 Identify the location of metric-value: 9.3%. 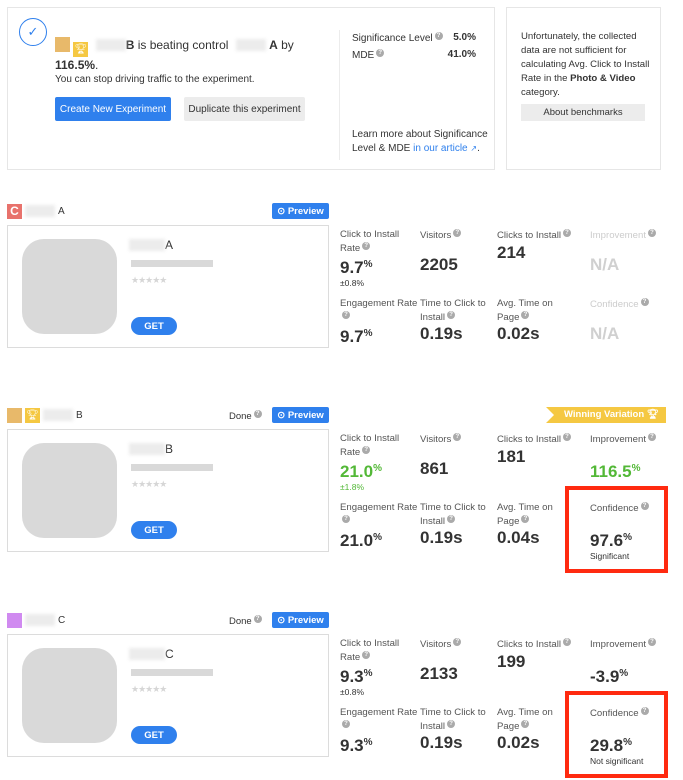
(380, 675).